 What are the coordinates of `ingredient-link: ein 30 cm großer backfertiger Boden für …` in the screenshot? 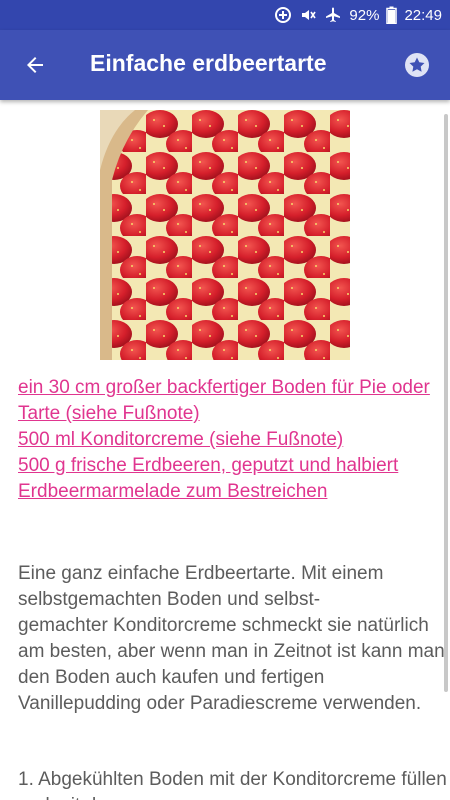 It's located at (228, 401).